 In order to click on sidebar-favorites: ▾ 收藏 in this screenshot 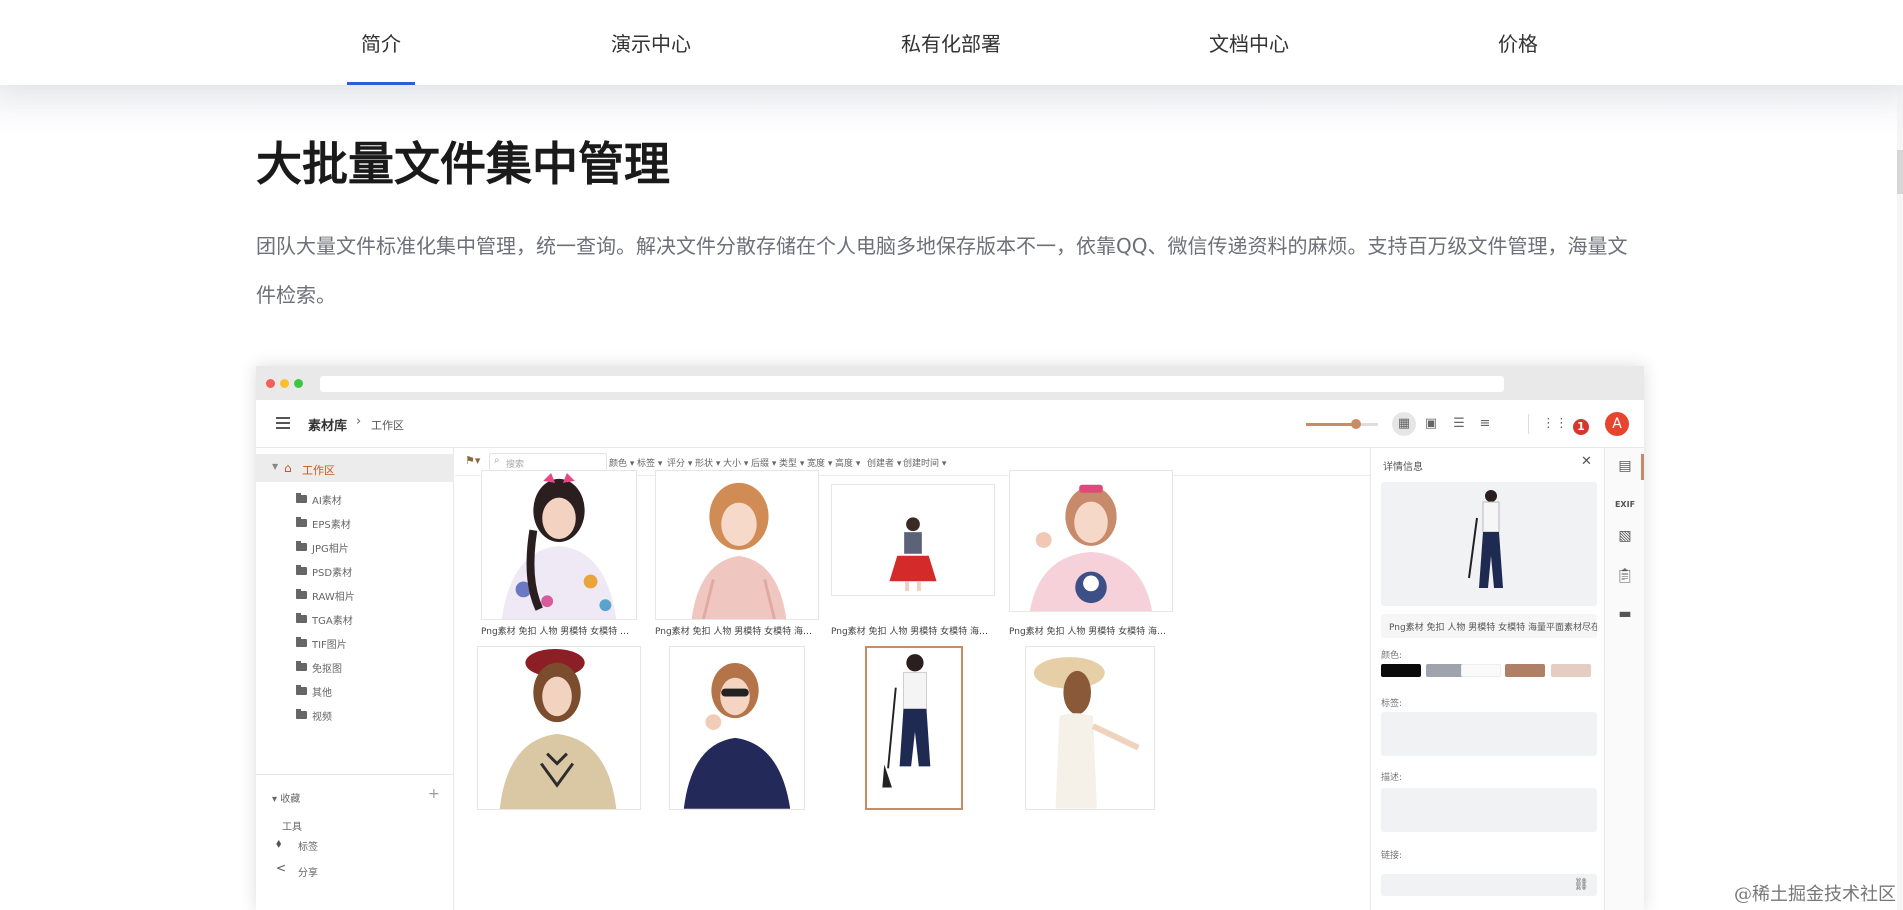, I will do `click(286, 797)`.